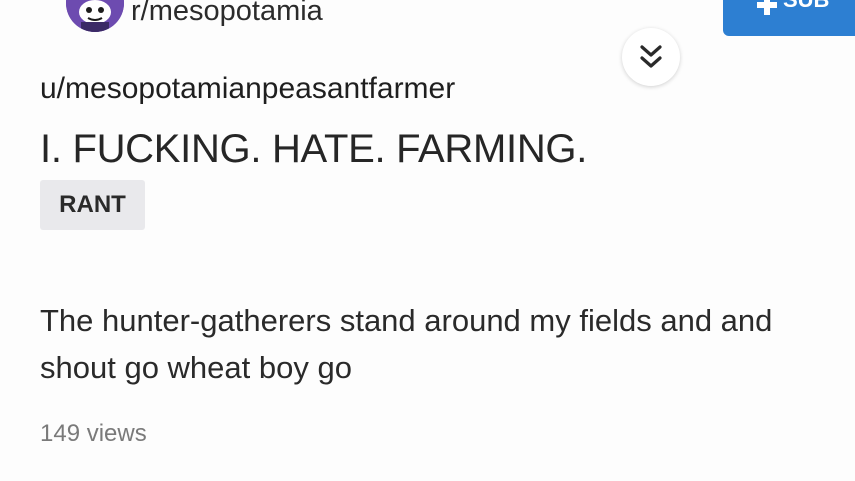  I want to click on collapse-button, so click(651, 57).